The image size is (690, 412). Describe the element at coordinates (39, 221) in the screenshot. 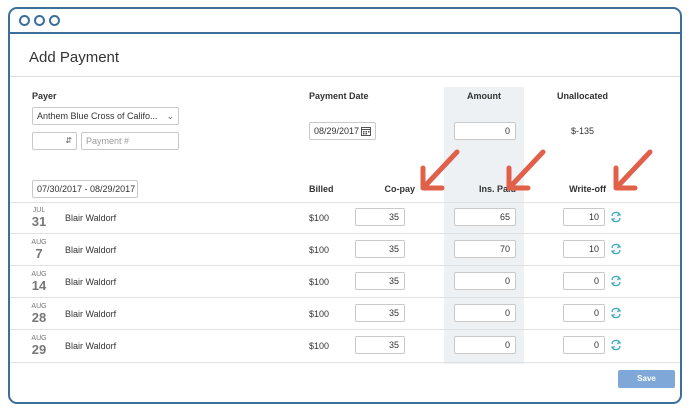

I see `row-day: 31` at that location.